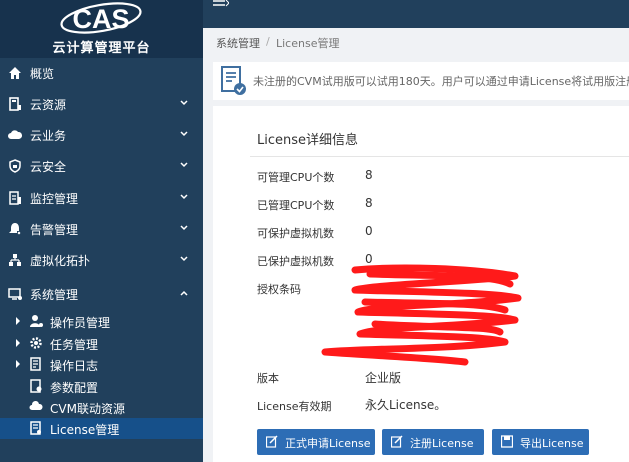  What do you see at coordinates (36, 321) in the screenshot?
I see `user-gear-icon` at bounding box center [36, 321].